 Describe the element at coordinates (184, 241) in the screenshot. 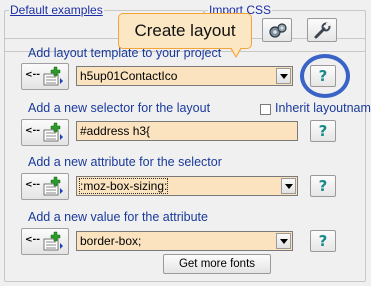

I see `value-combo: border-box;` at that location.